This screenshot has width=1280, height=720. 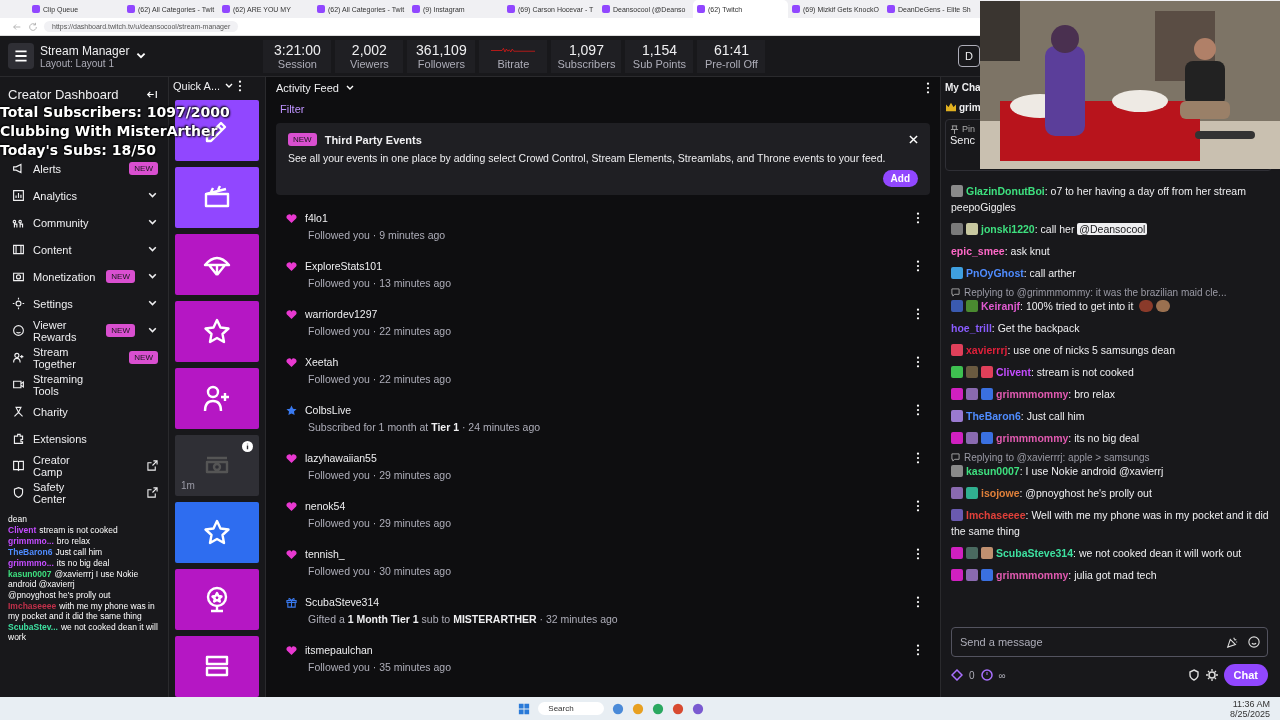 I want to click on chat-message: kasun0007: I use Nokie android @xavierrj, so click(x=1111, y=471).